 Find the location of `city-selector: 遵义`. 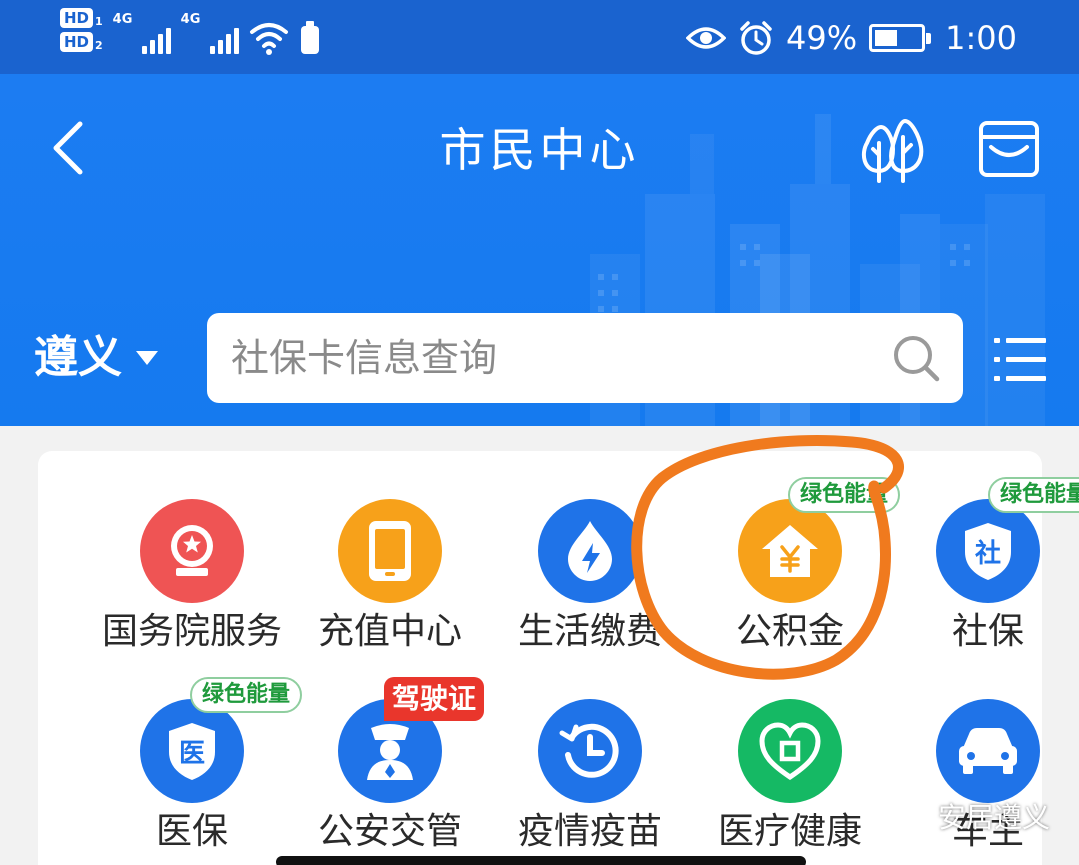

city-selector: 遵义 is located at coordinates (96, 358).